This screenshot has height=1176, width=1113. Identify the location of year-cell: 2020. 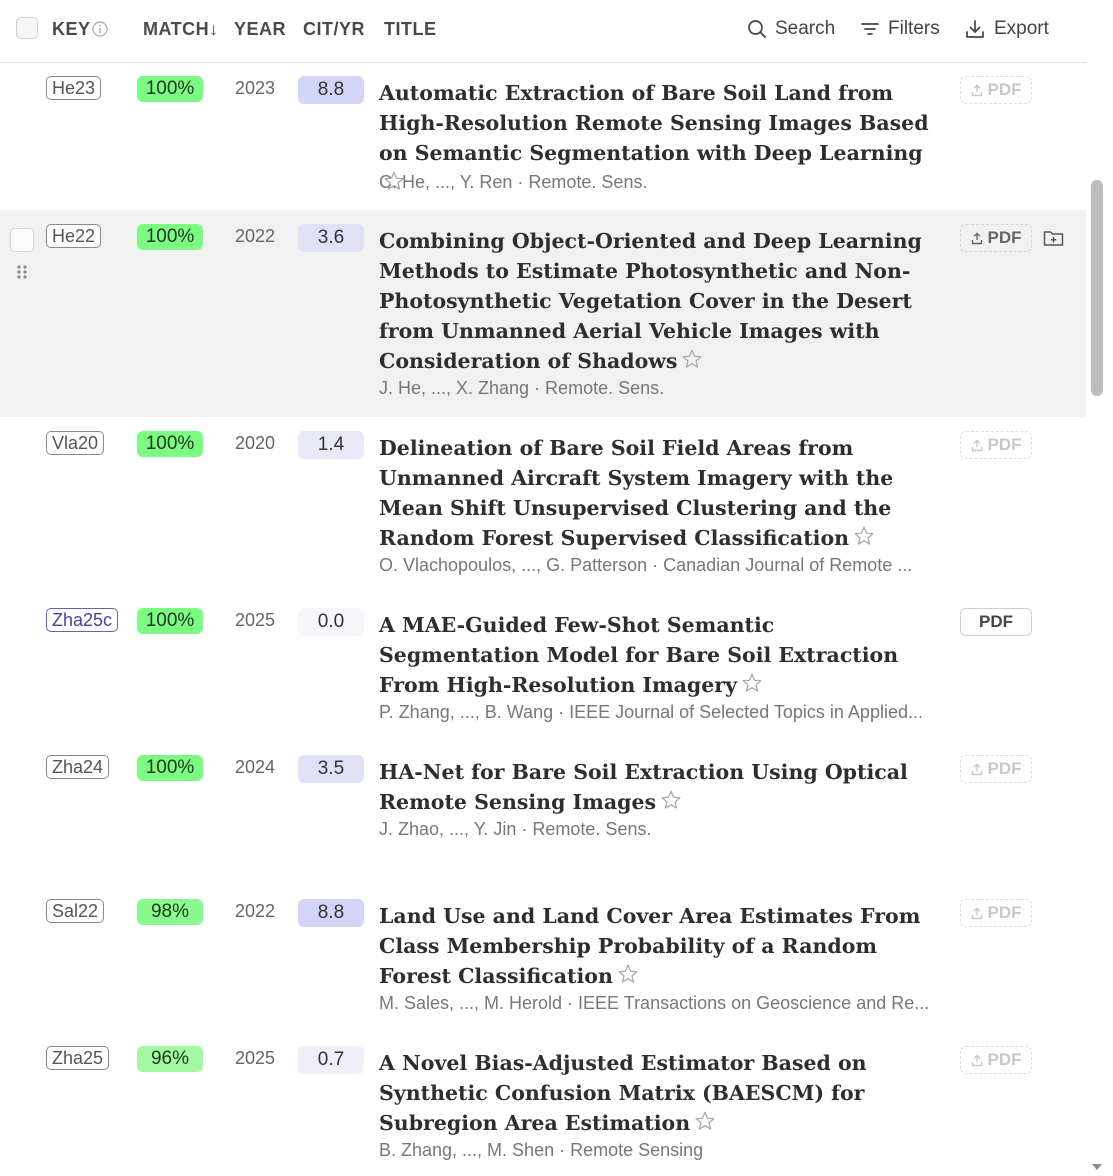
(255, 443).